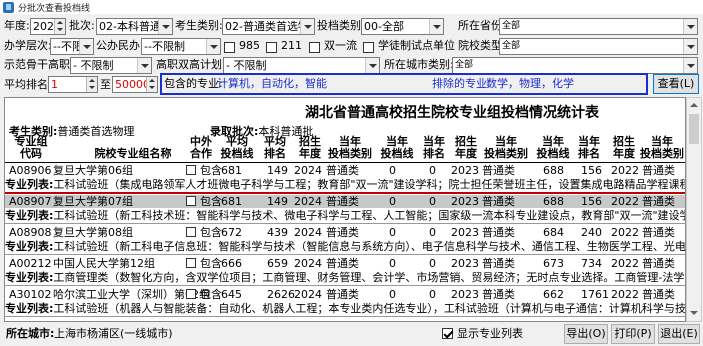  What do you see at coordinates (231, 201) in the screenshot?
I see `cell-avg-line: 681` at bounding box center [231, 201].